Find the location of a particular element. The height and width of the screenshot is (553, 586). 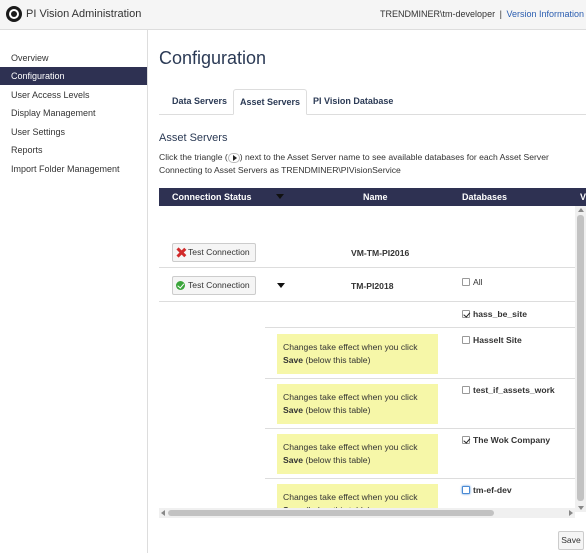

sort-caret-icon is located at coordinates (280, 196).